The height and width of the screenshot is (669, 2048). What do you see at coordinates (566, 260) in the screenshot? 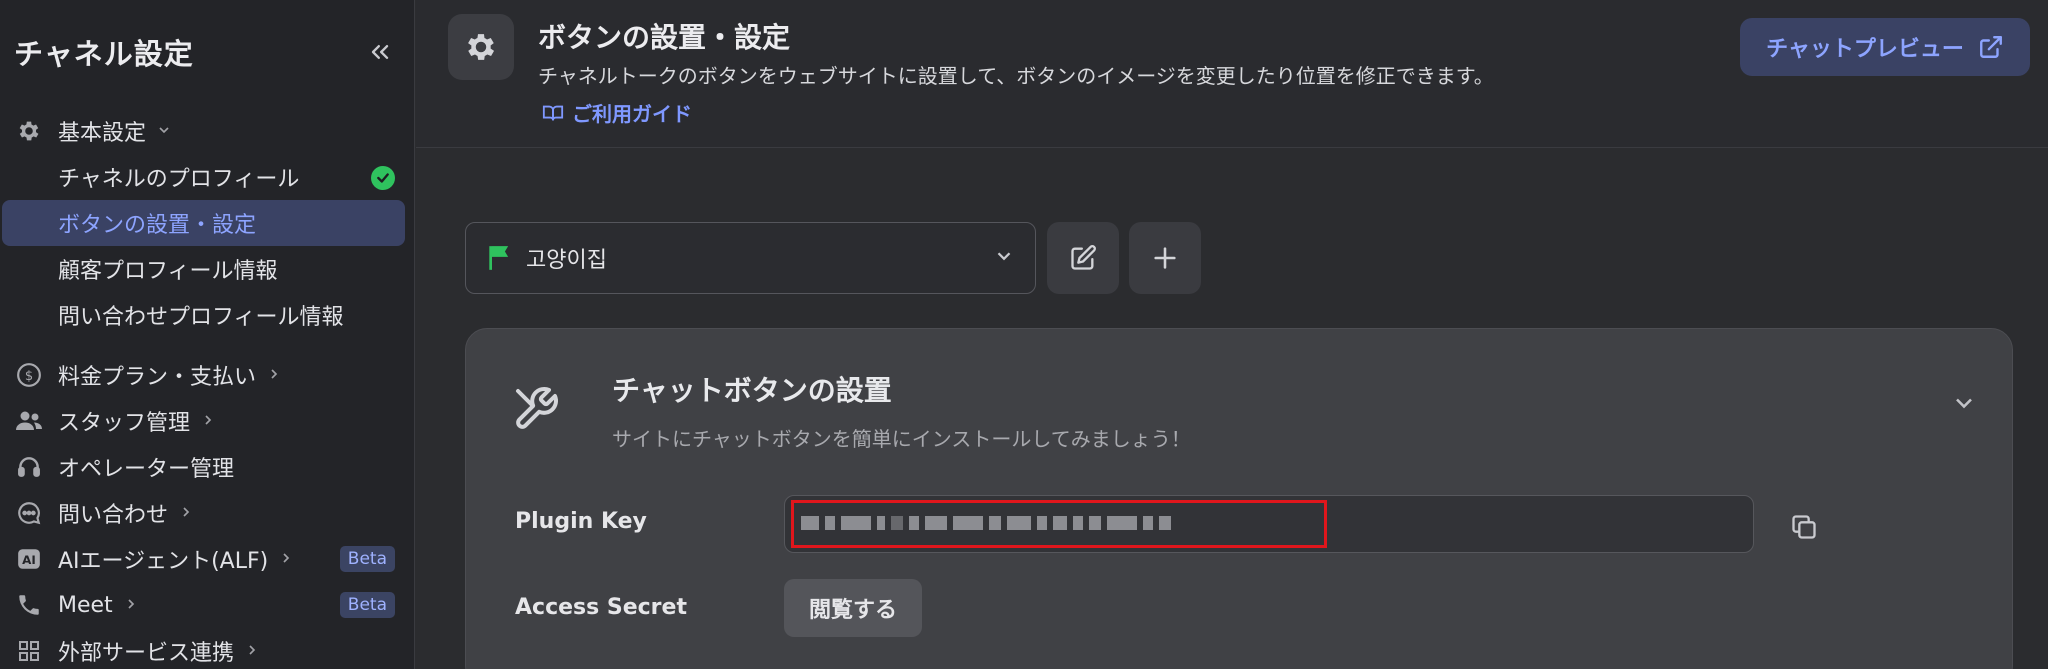
I see `selected-plugin-label: 고양이집` at bounding box center [566, 260].